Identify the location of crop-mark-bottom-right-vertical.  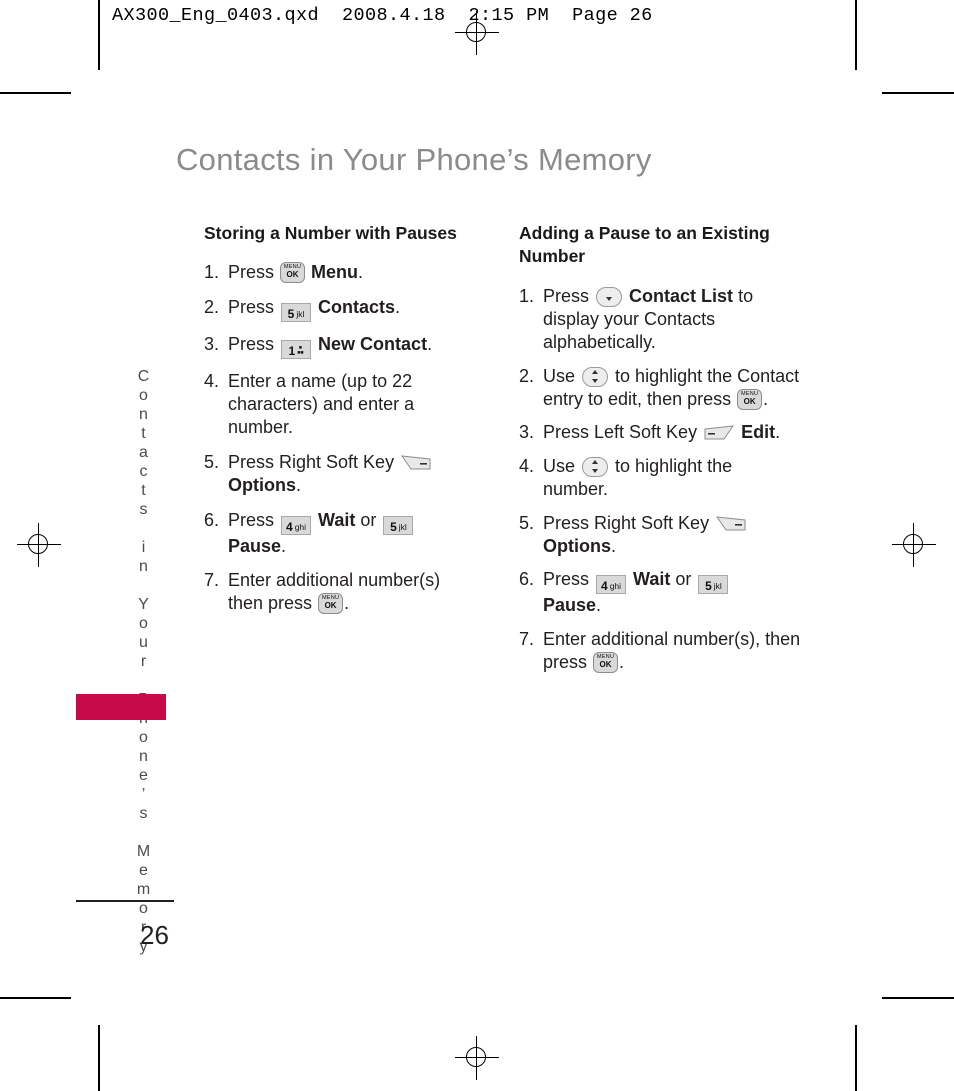
(856, 1058).